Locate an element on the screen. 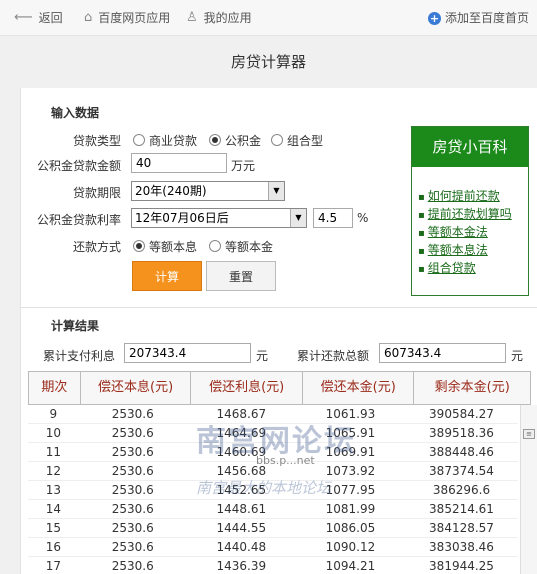 The image size is (537, 574). cell-period: 13 is located at coordinates (53, 490).